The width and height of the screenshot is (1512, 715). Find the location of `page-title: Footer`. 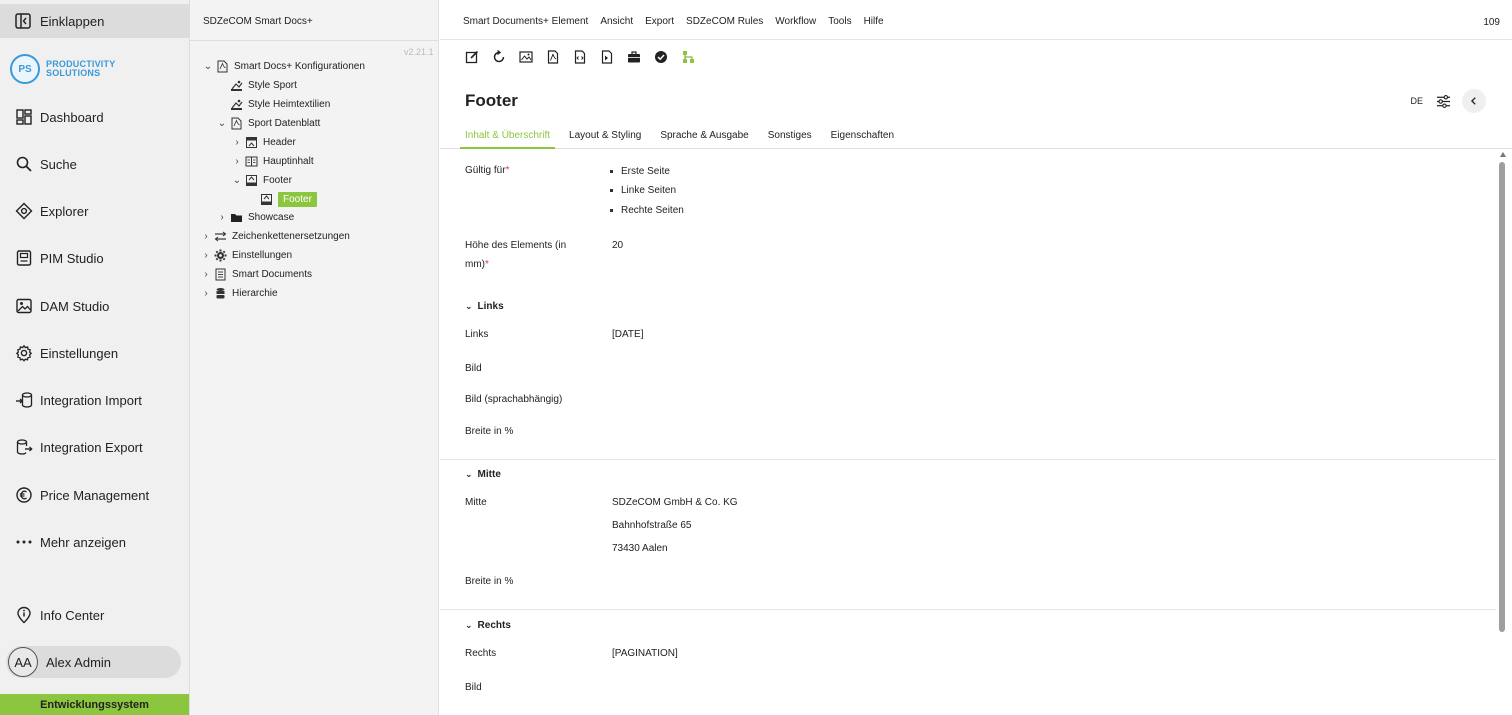

page-title: Footer is located at coordinates (491, 100).